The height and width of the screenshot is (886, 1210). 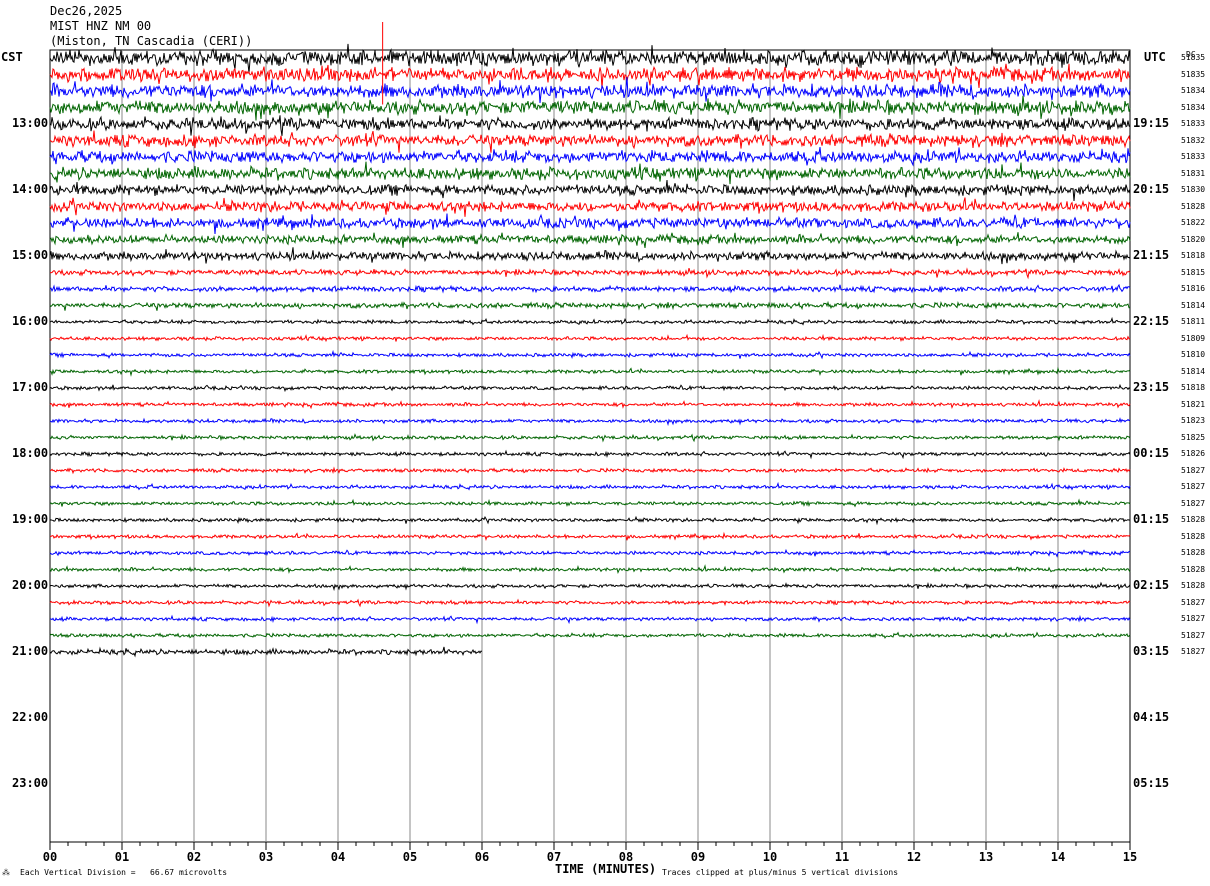 What do you see at coordinates (30, 189) in the screenshot?
I see `cst-hour-label: 14:00` at bounding box center [30, 189].